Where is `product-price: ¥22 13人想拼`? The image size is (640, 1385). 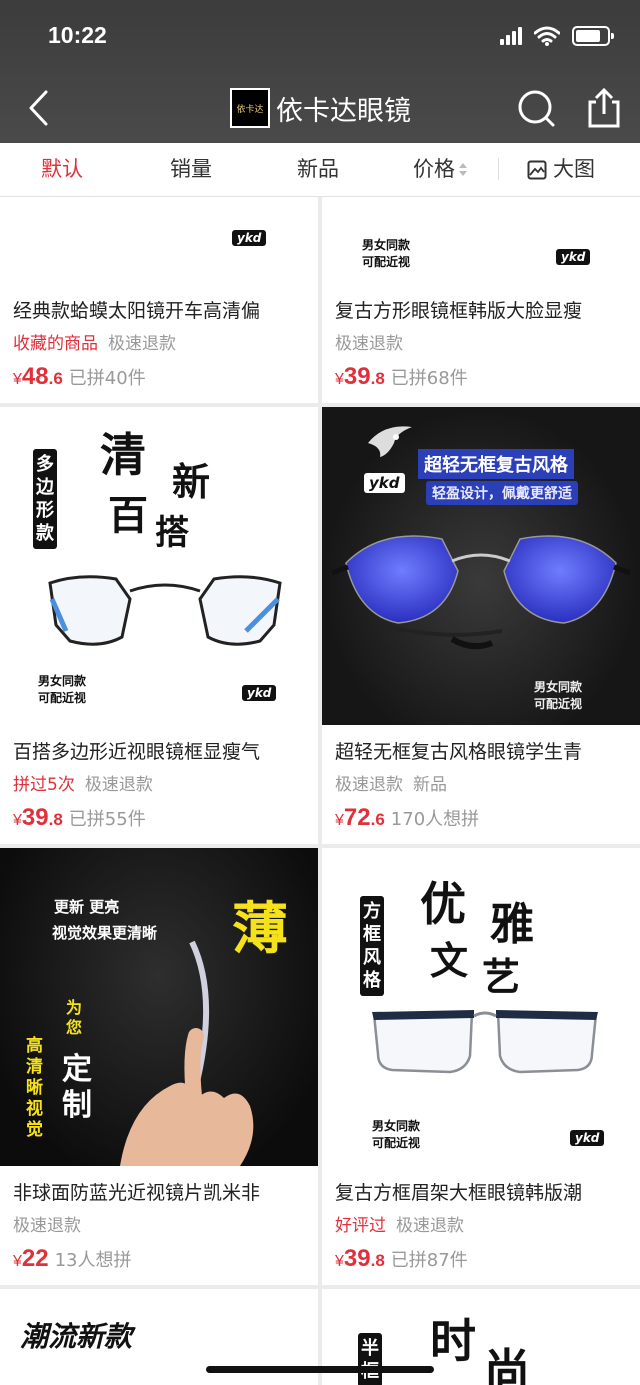
product-price: ¥22 13人想拼 is located at coordinates (72, 1259).